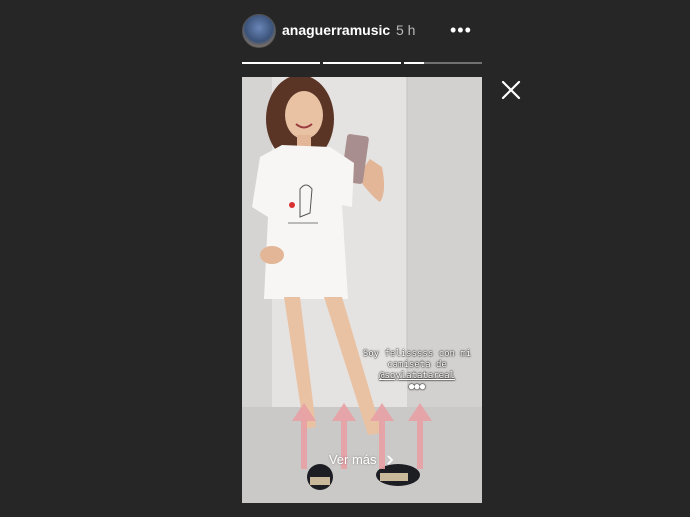  Describe the element at coordinates (417, 387) in the screenshot. I see `emoji-sticker: ●●●` at that location.